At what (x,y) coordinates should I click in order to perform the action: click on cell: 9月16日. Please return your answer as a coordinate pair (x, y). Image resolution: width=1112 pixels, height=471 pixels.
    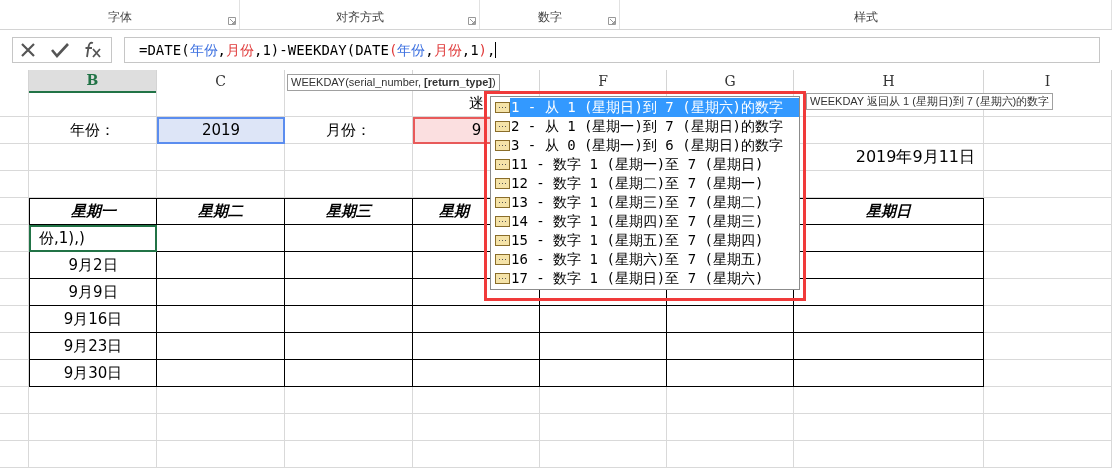
    Looking at the image, I should click on (93, 319).